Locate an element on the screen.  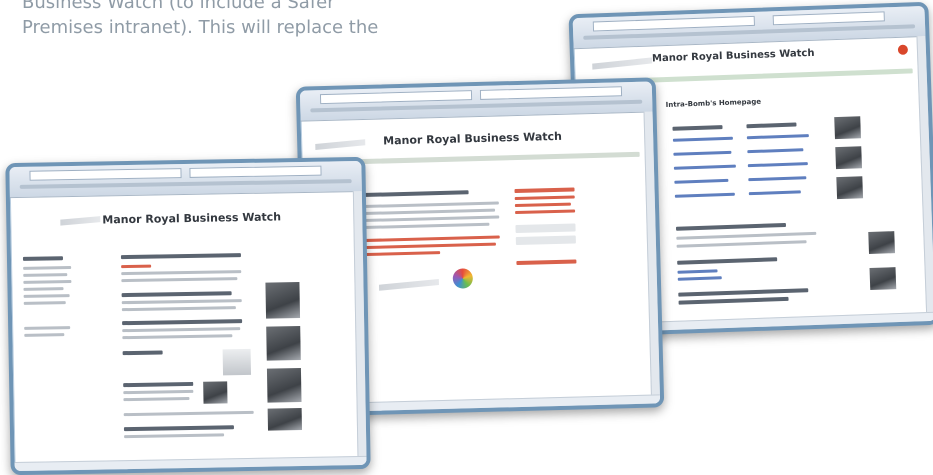
partner-logo is located at coordinates (463, 278).